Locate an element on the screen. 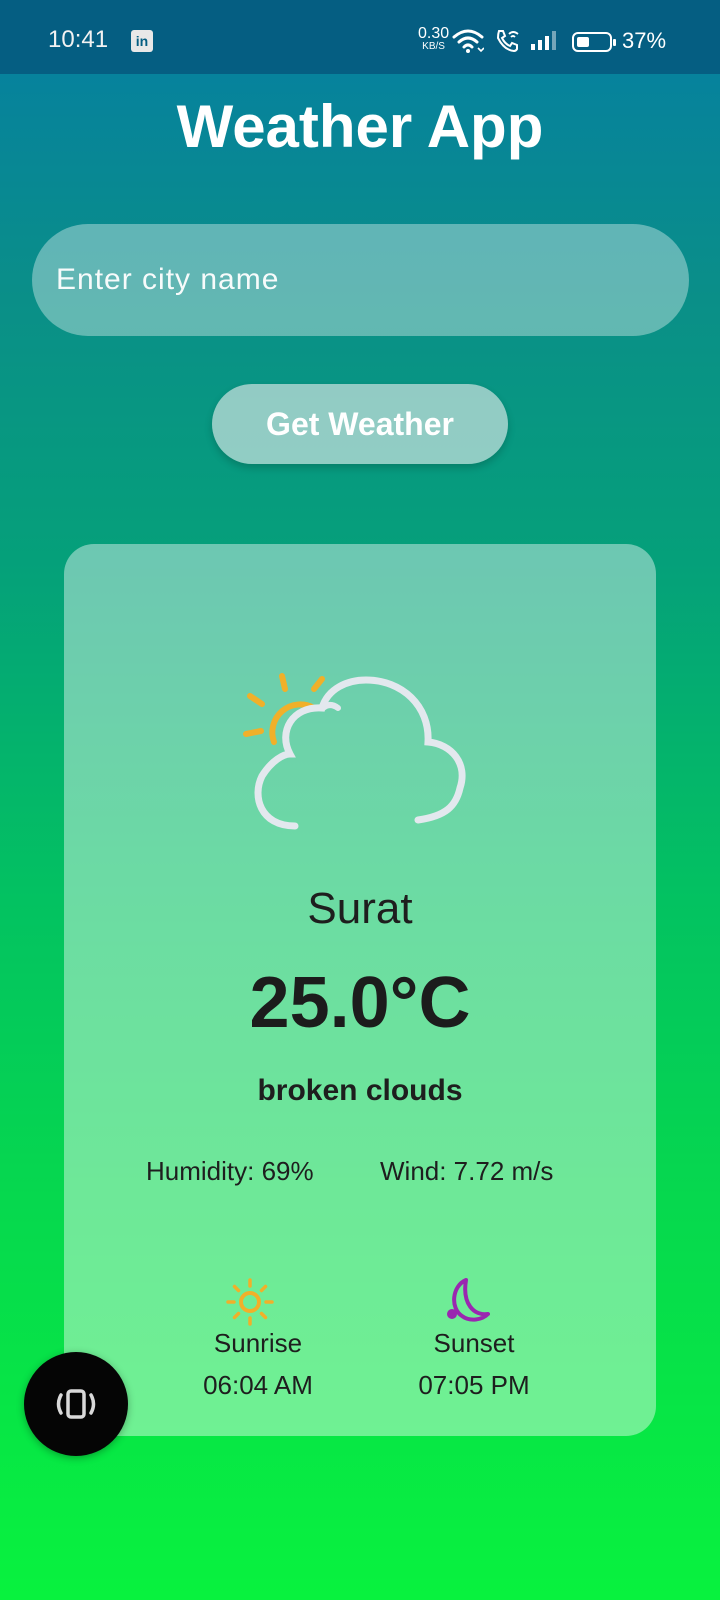 This screenshot has height=1600, width=720. signal-icon is located at coordinates (543, 40).